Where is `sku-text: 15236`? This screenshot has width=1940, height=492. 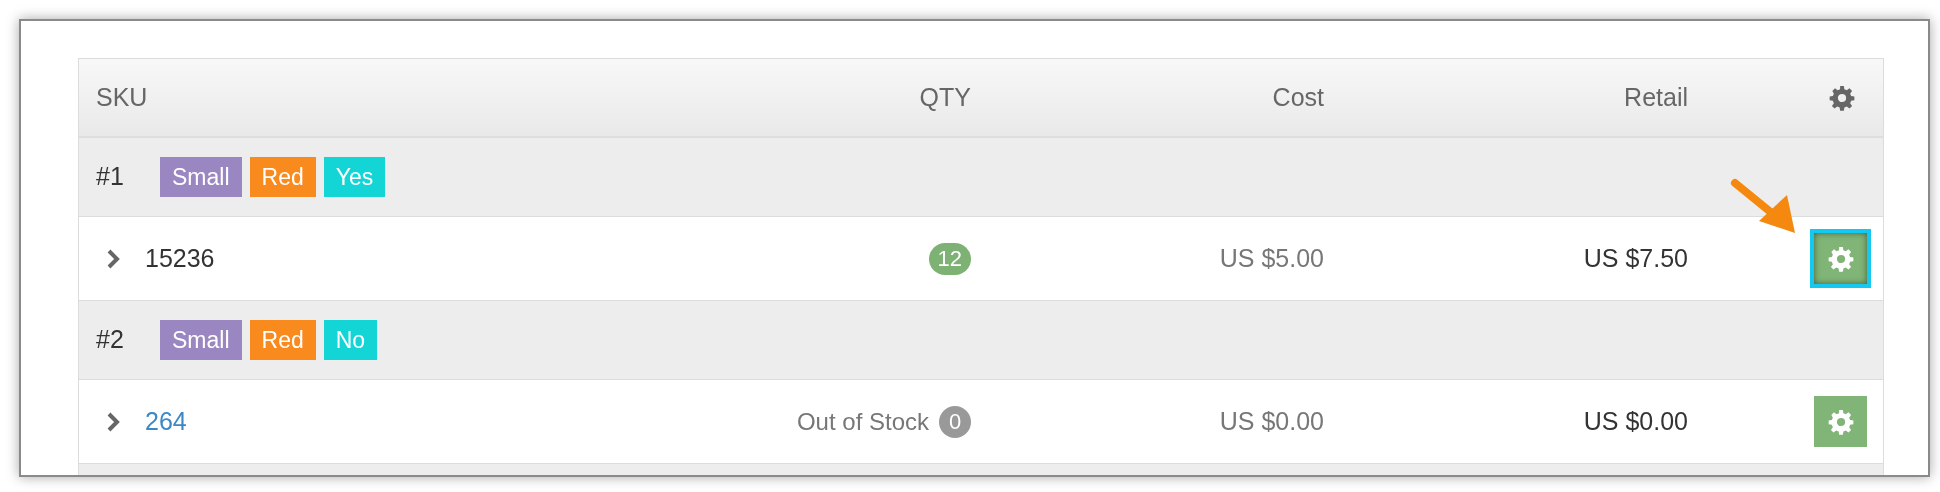 sku-text: 15236 is located at coordinates (180, 258).